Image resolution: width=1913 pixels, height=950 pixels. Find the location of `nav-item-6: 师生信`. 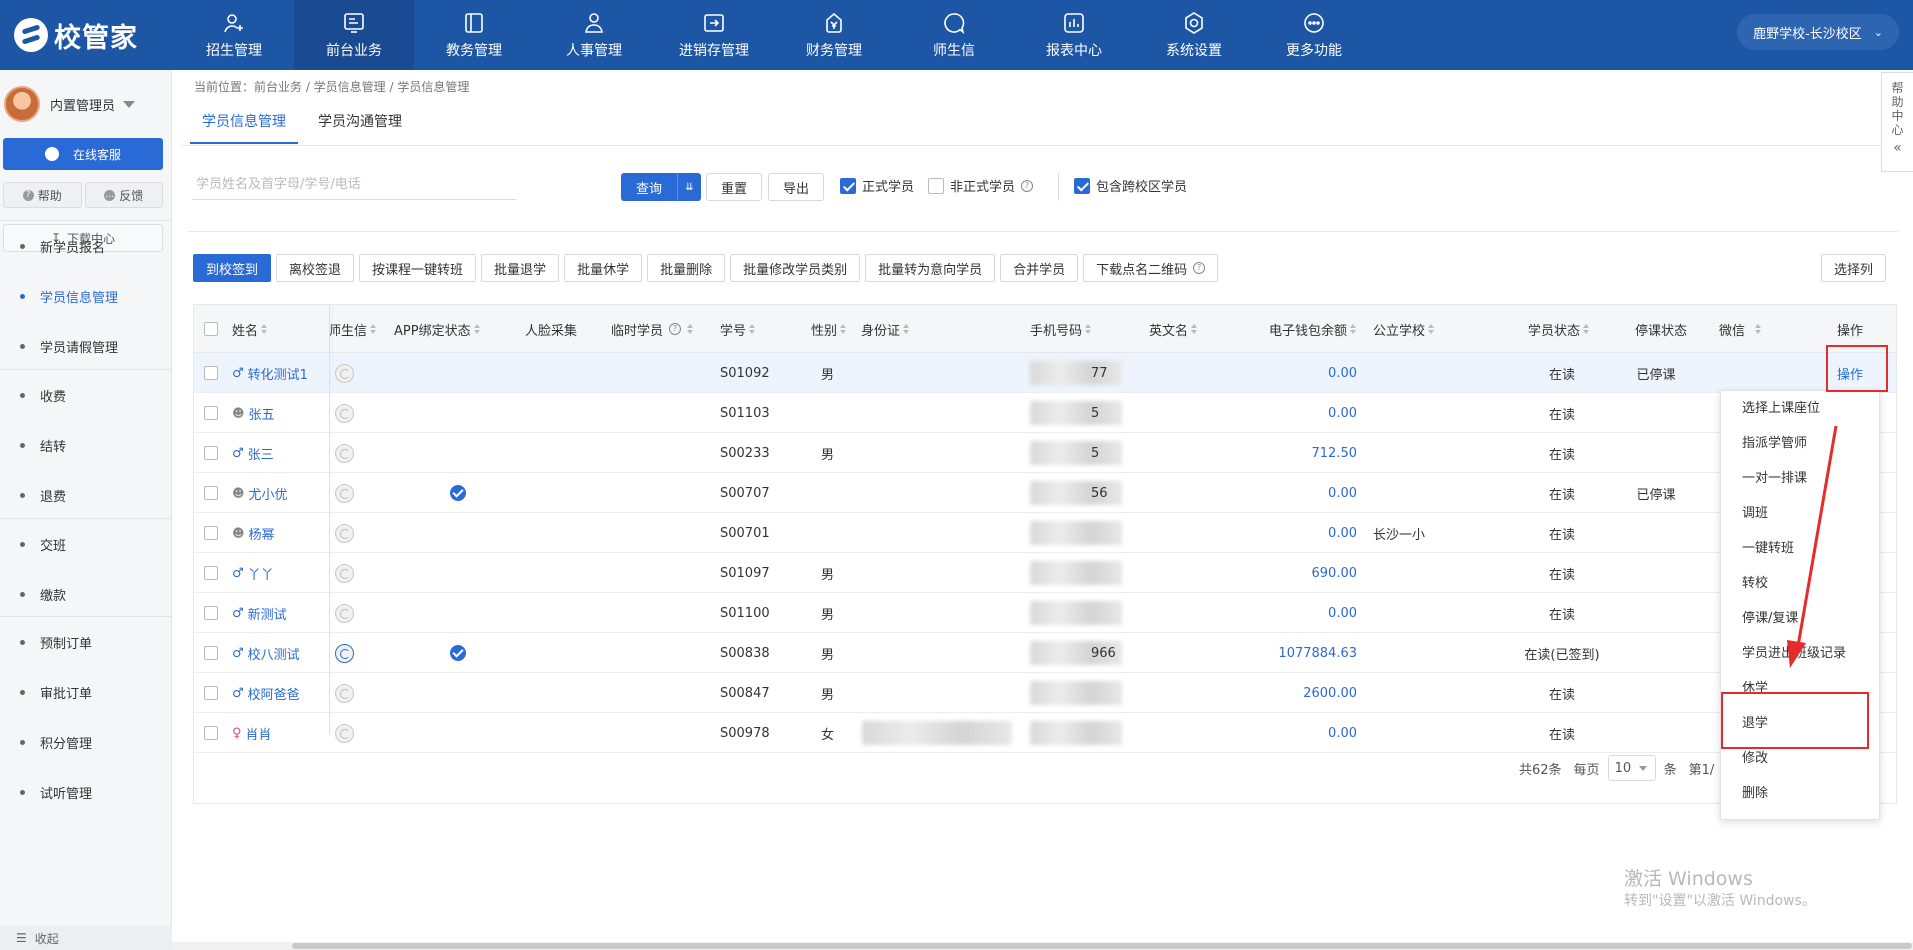

nav-item-6: 师生信 is located at coordinates (954, 35).